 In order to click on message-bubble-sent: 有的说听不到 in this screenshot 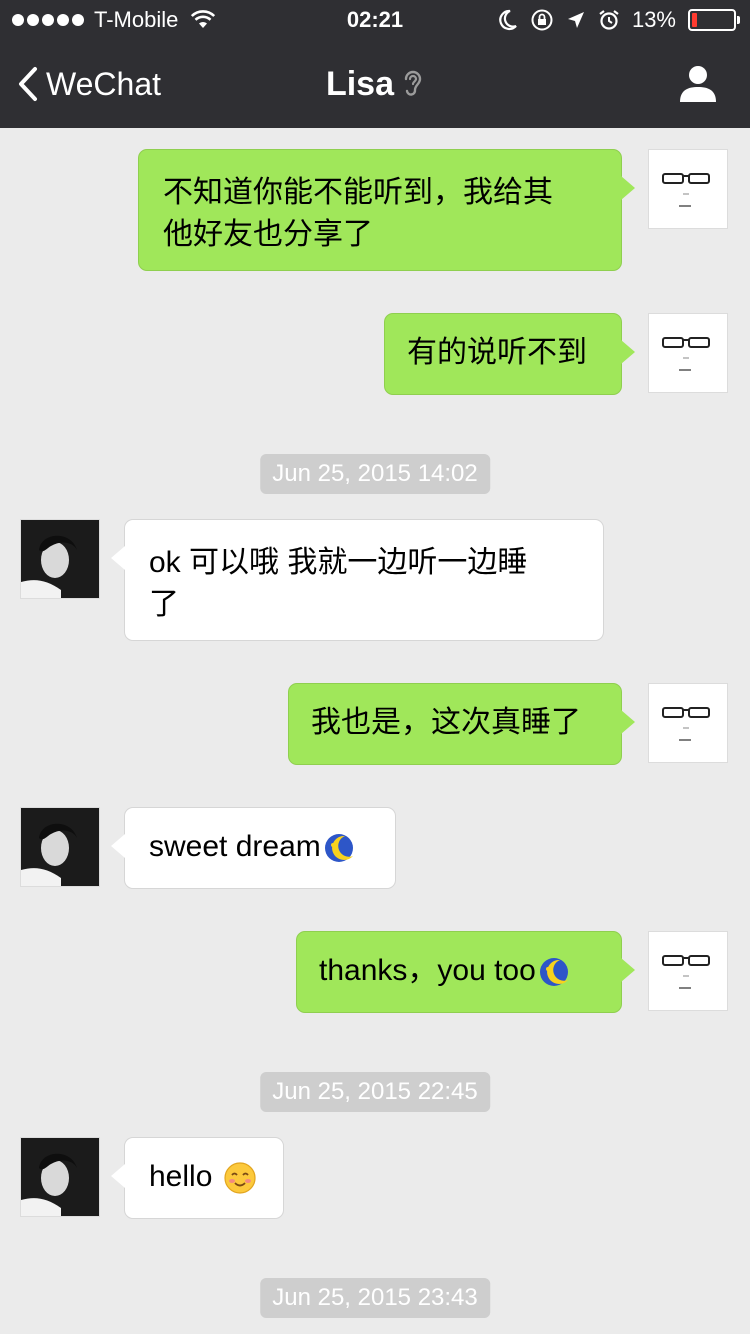, I will do `click(509, 354)`.